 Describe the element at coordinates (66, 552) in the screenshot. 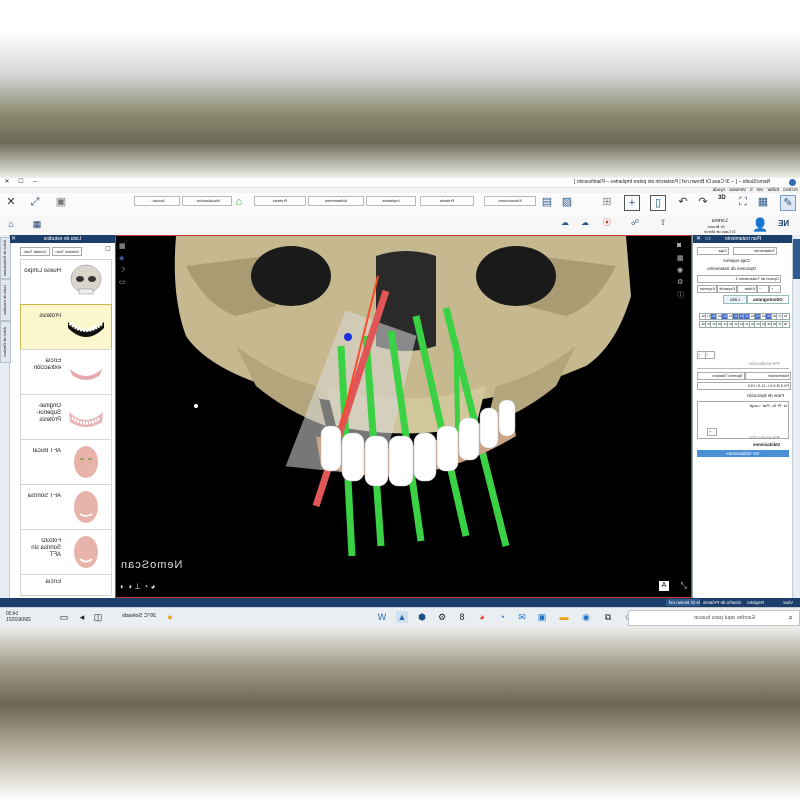

I see `study-item-foto3d-sonrisa: Foto3D Sonrisa sin AFT` at that location.